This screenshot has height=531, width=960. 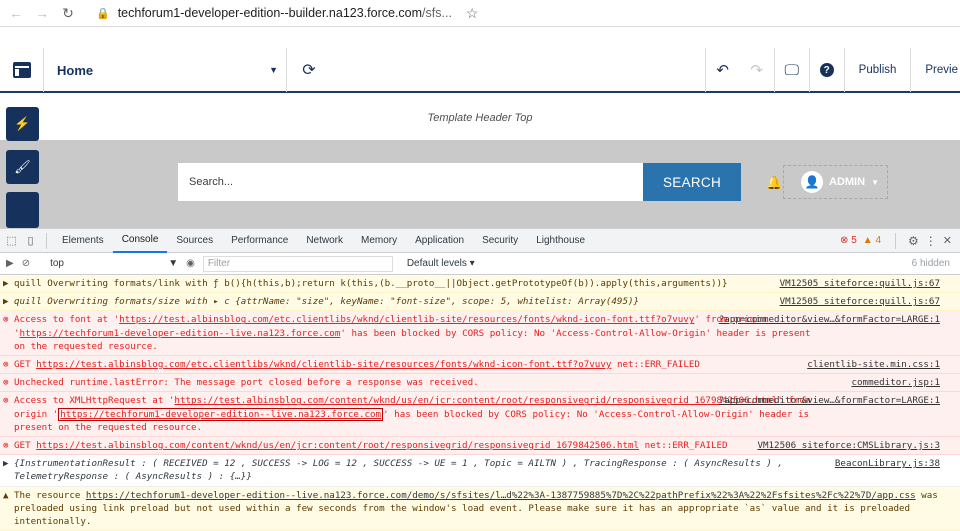 What do you see at coordinates (11, 240) in the screenshot?
I see `inspect-icon: ⬚` at bounding box center [11, 240].